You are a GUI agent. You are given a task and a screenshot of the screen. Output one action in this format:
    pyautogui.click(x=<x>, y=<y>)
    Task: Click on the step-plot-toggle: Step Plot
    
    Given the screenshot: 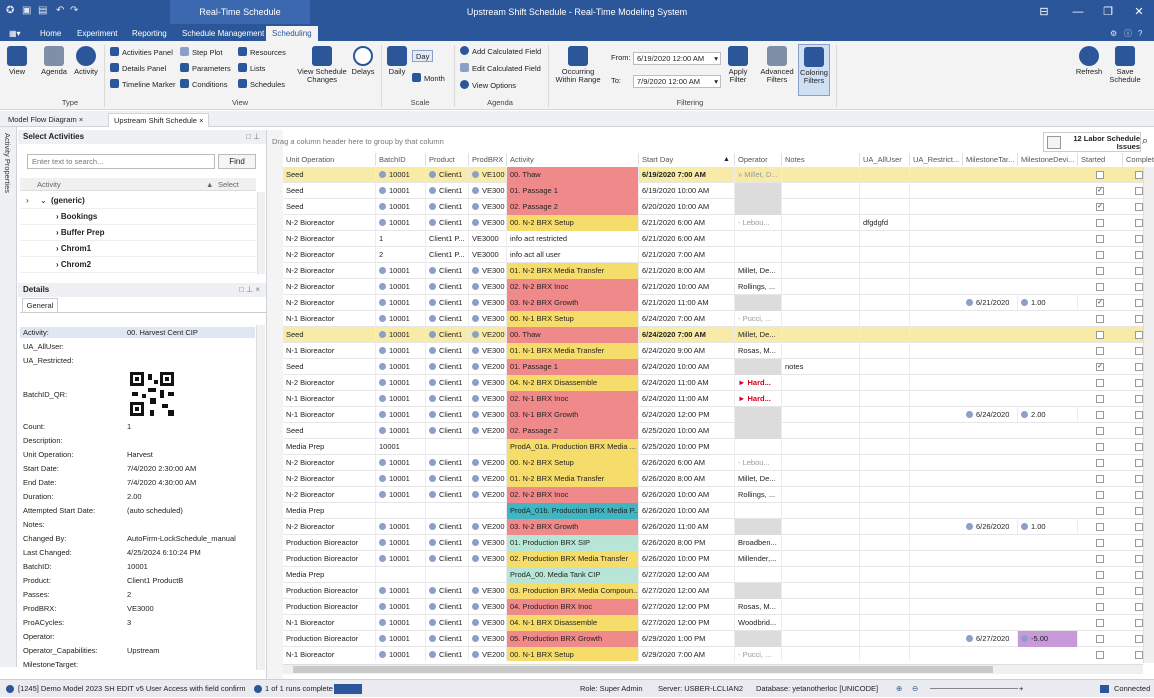 What is the action you would take?
    pyautogui.click(x=201, y=53)
    